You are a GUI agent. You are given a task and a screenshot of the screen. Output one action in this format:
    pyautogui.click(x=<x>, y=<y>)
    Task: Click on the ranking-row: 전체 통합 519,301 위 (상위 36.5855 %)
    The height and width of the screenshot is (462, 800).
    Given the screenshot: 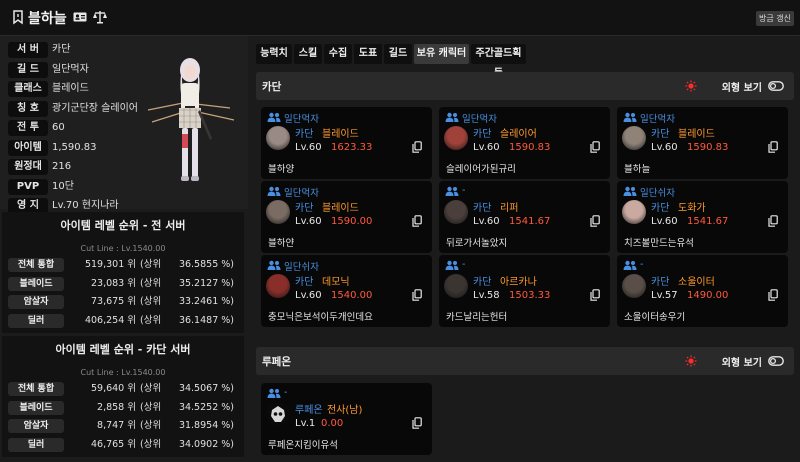 What is the action you would take?
    pyautogui.click(x=125, y=265)
    